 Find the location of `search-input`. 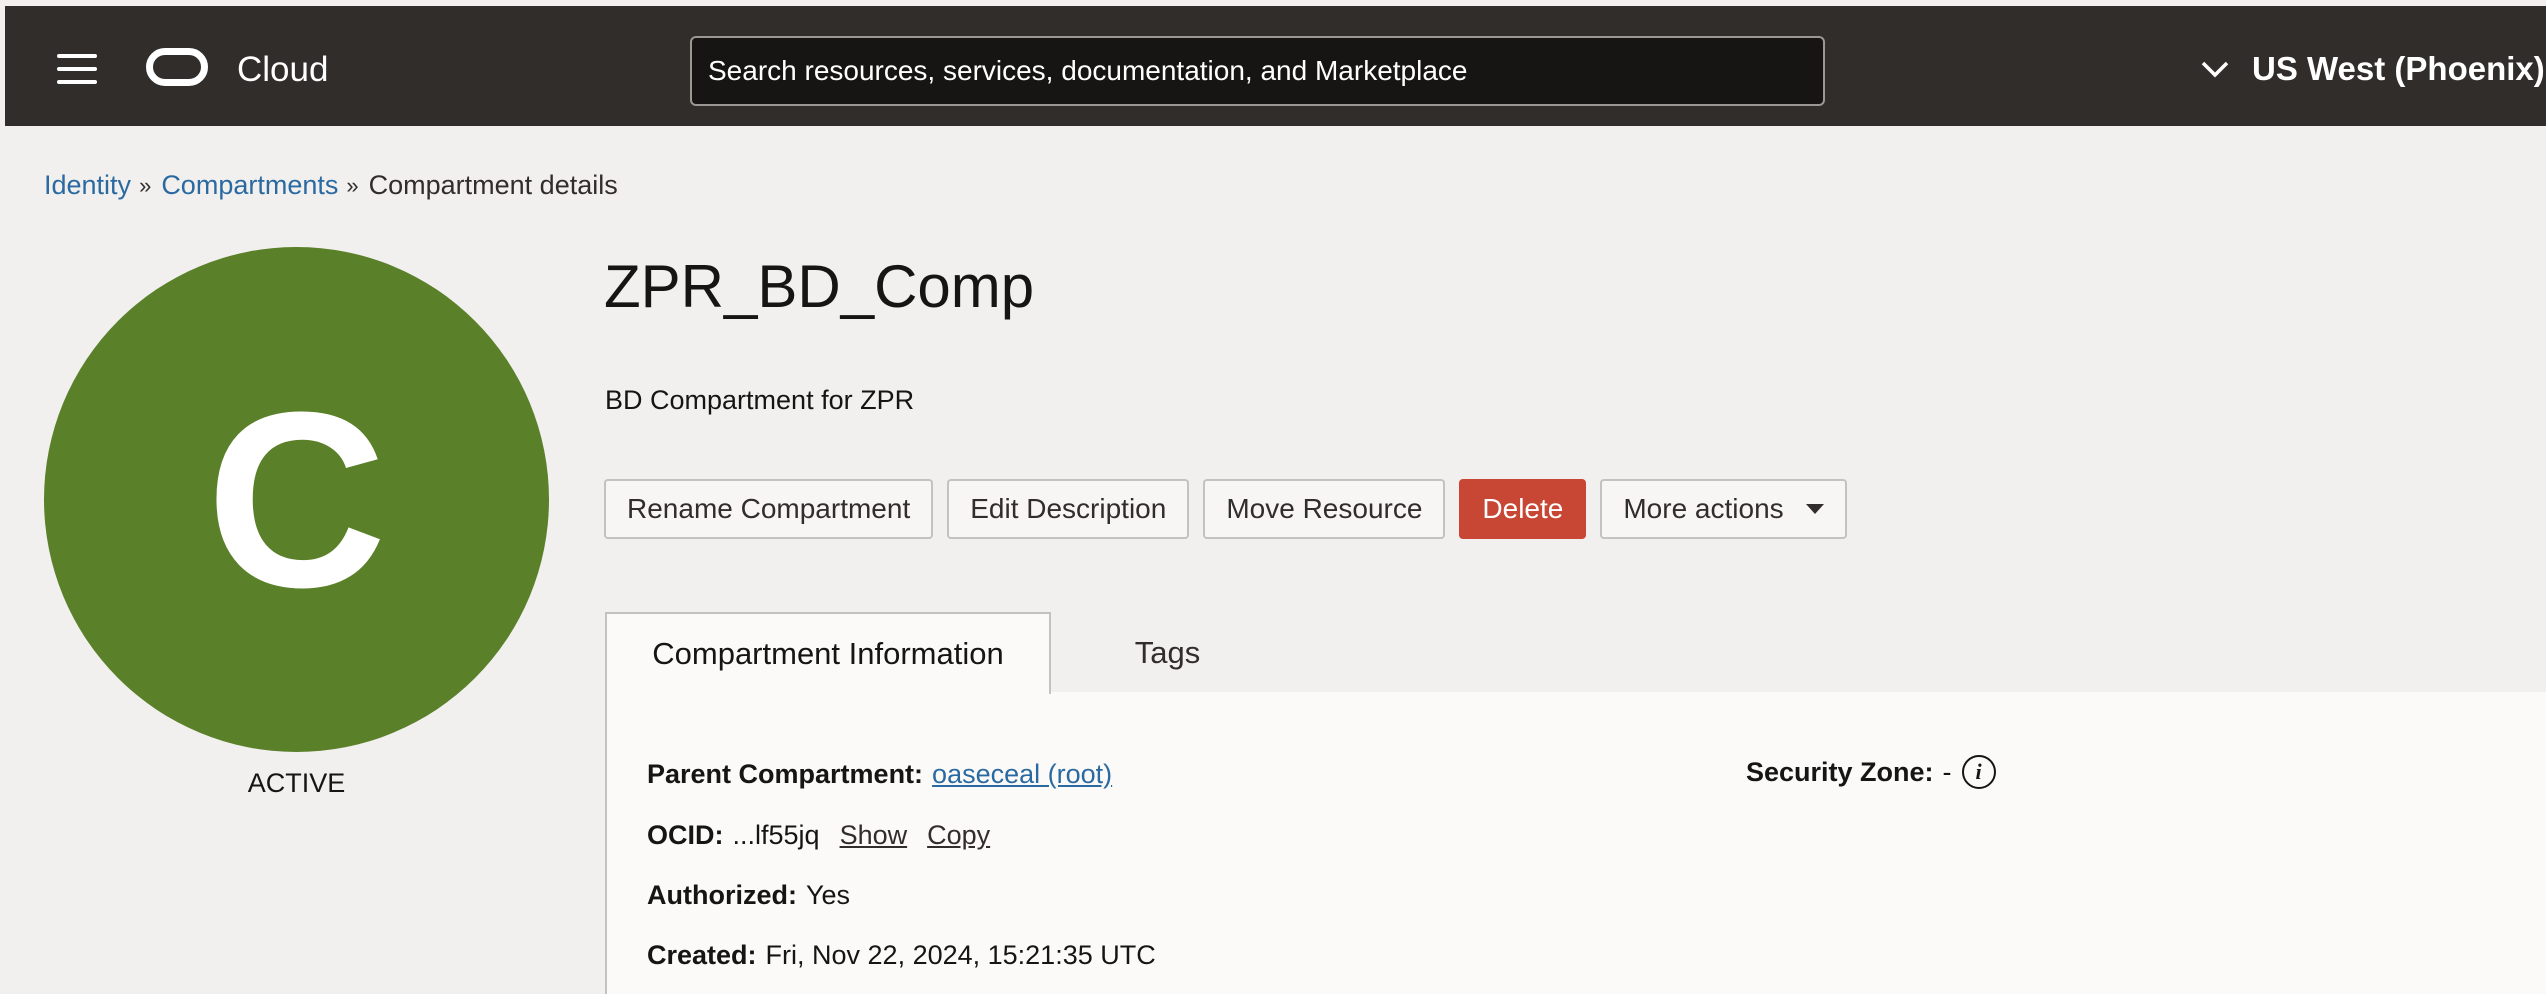

search-input is located at coordinates (1257, 71).